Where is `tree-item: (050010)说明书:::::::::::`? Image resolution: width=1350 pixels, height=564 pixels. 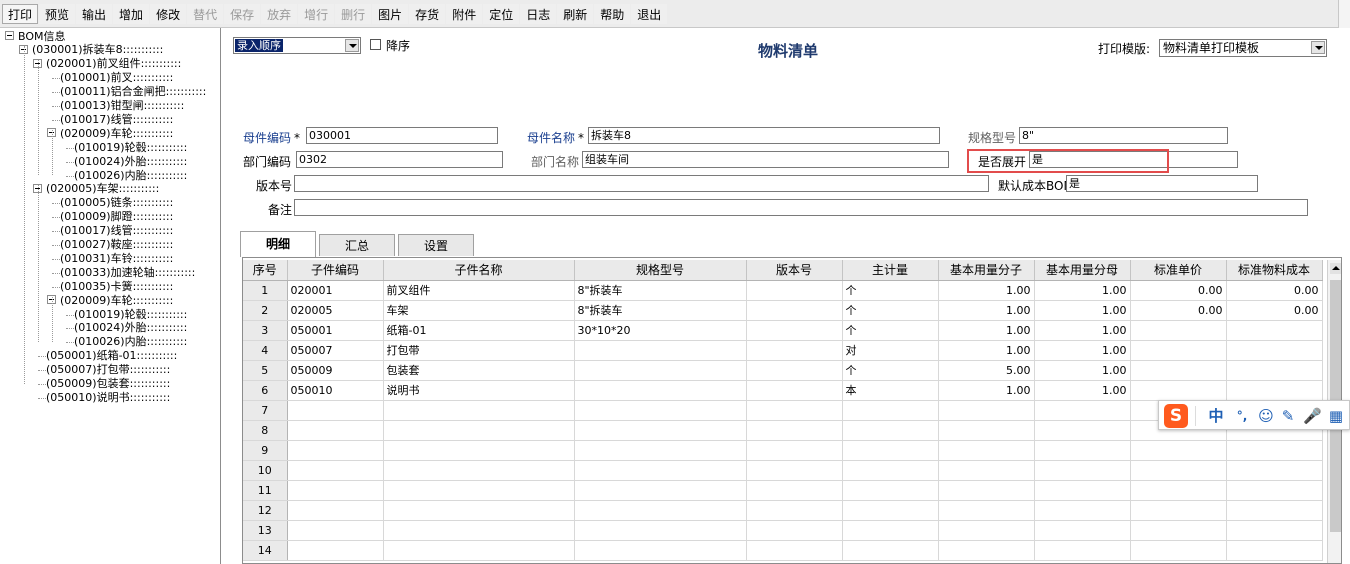
tree-item: (050010)说明书::::::::::: is located at coordinates (108, 398).